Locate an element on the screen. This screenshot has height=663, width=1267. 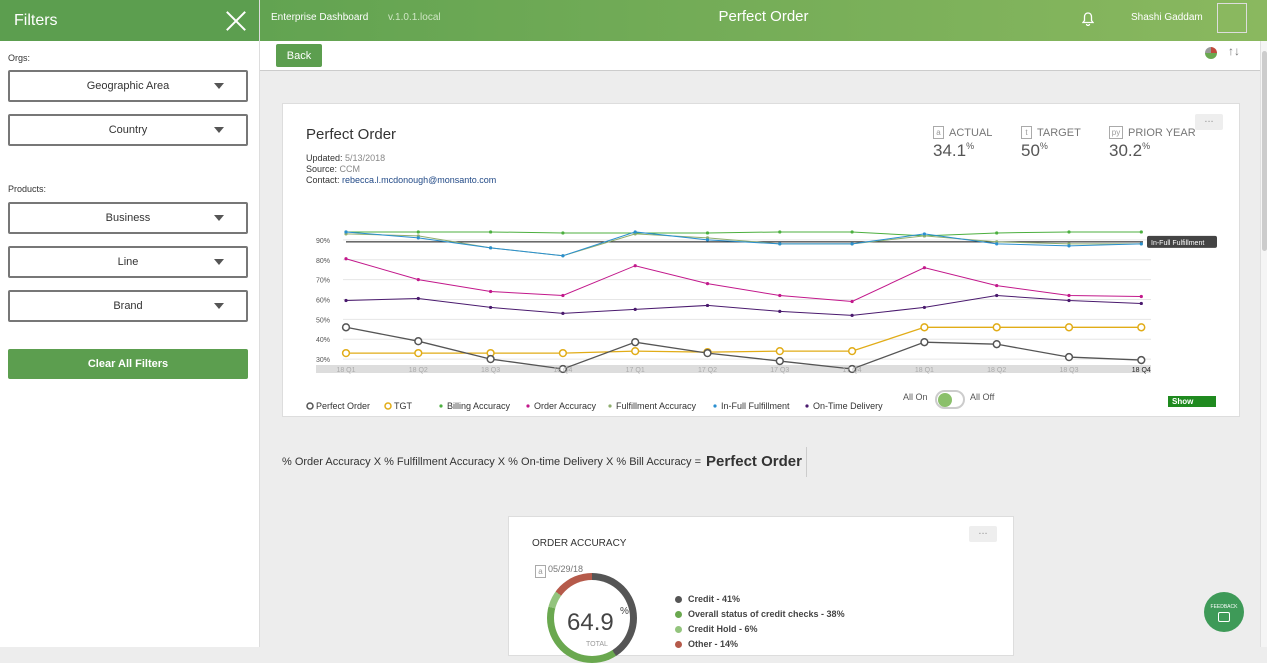
page-title: Perfect Order is located at coordinates (763, 16).